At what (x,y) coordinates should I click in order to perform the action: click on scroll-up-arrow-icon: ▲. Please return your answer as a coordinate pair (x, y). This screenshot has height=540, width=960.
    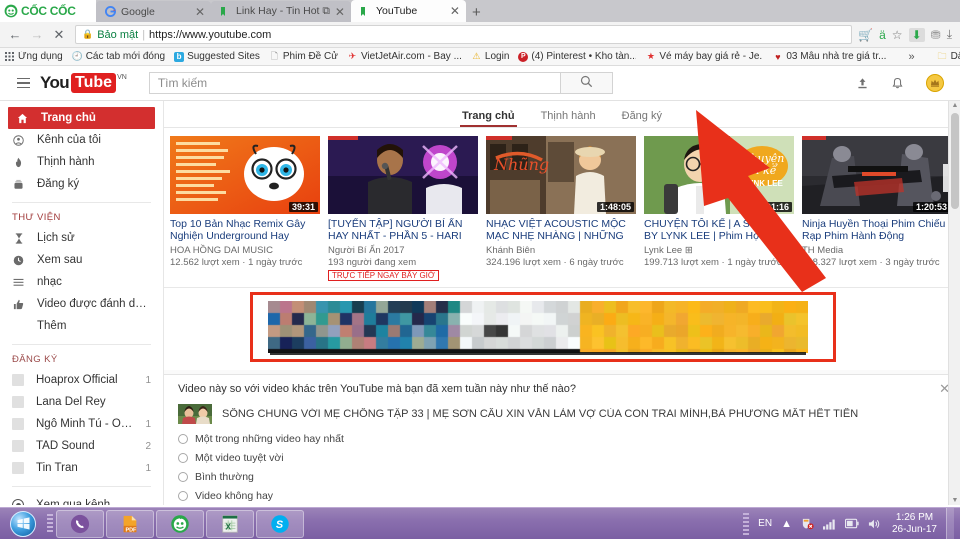
    Looking at the image, I should click on (955, 105).